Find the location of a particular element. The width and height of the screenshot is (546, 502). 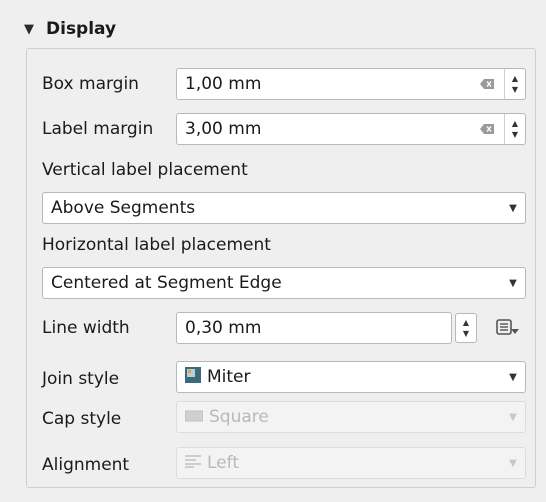

align-left-icon is located at coordinates (193, 463).